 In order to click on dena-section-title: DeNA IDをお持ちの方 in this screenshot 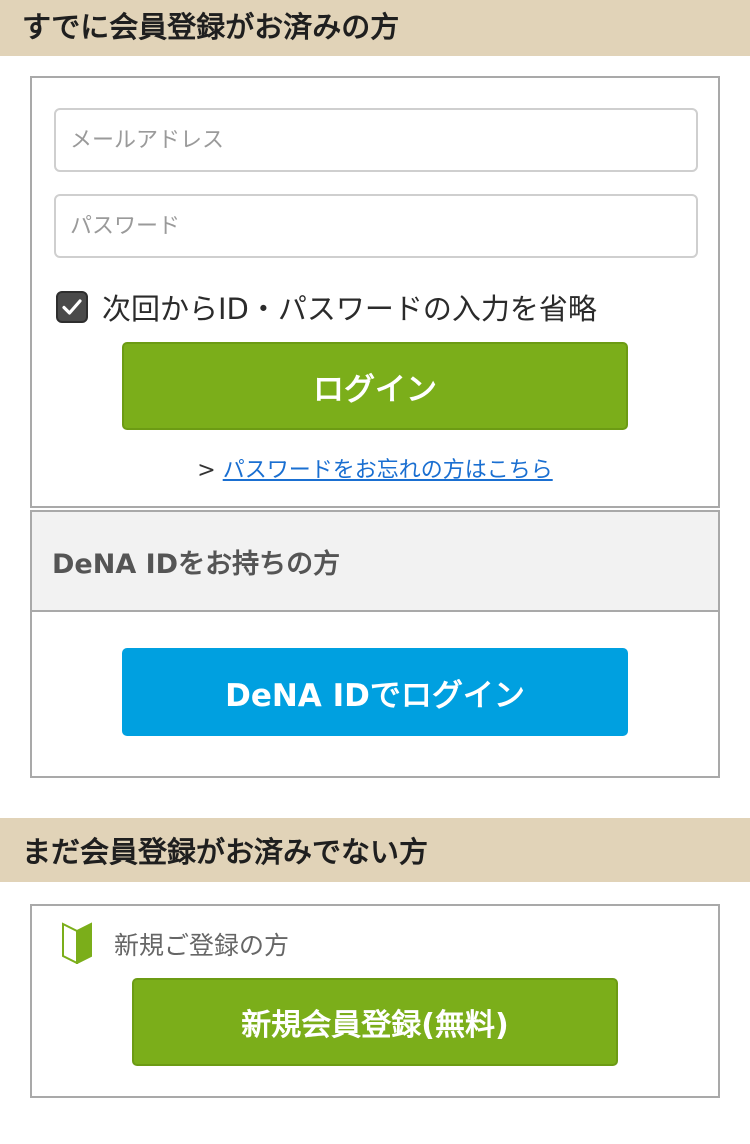, I will do `click(196, 564)`.